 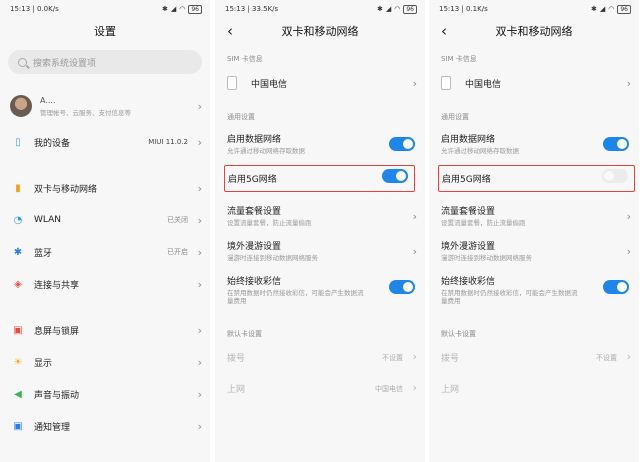 What do you see at coordinates (602, 9) in the screenshot?
I see `signal-icon: ◢` at bounding box center [602, 9].